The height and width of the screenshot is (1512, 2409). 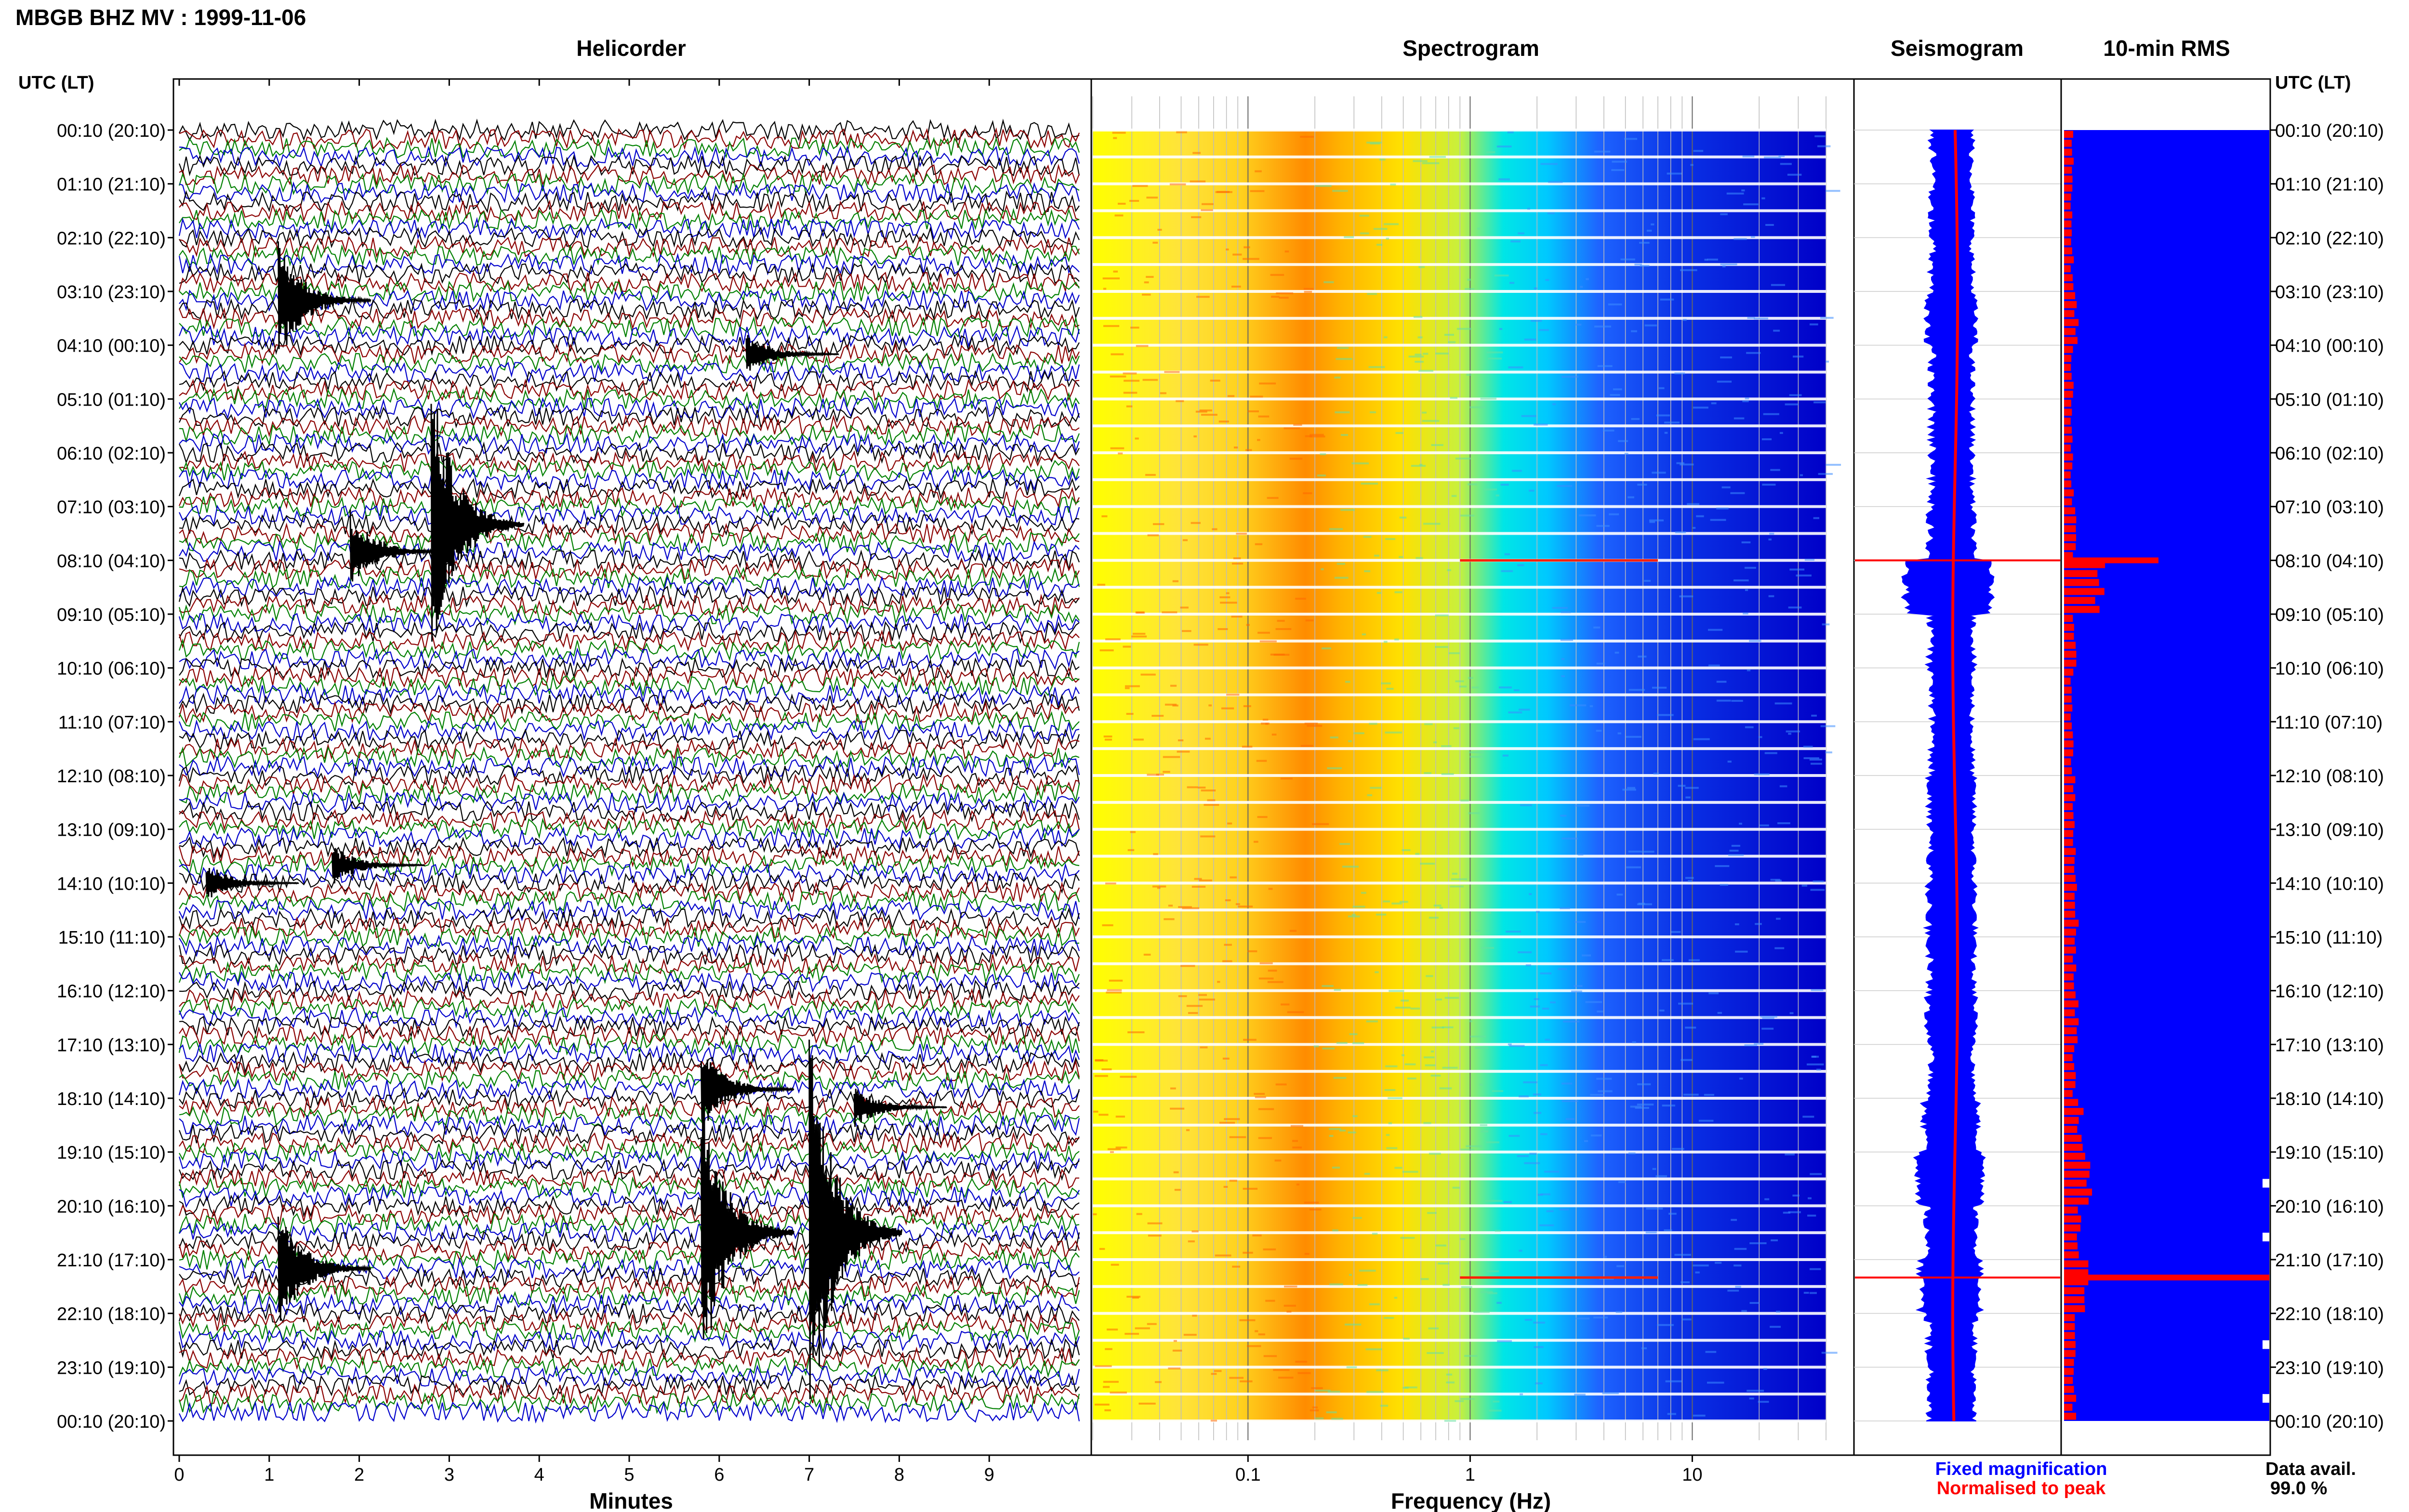 What do you see at coordinates (2329, 1422) in the screenshot?
I see `time-tick-right: 00:10 (20:10)` at bounding box center [2329, 1422].